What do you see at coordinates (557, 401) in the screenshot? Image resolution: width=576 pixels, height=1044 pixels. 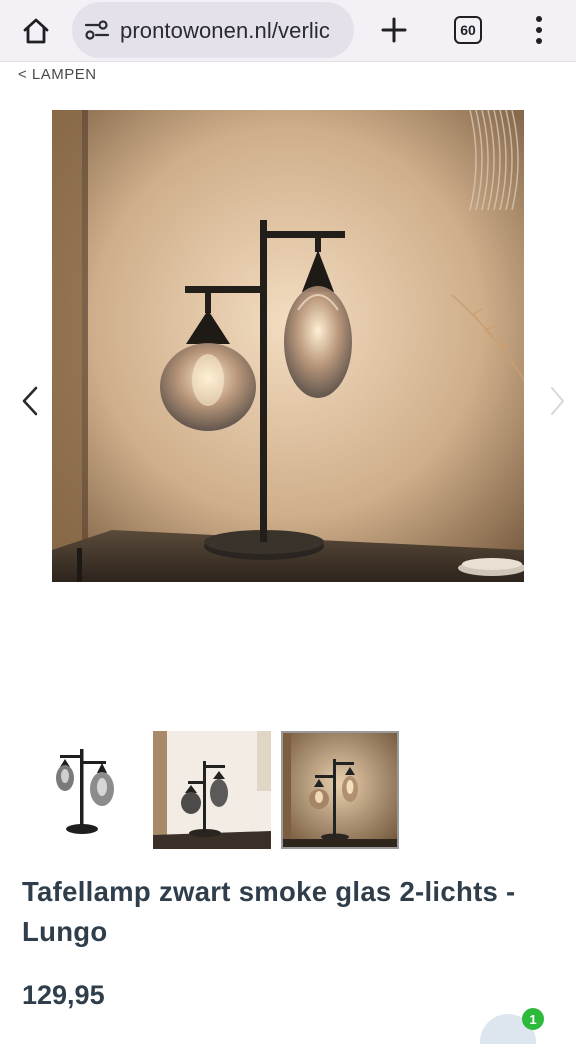 I see `next-image-icon` at bounding box center [557, 401].